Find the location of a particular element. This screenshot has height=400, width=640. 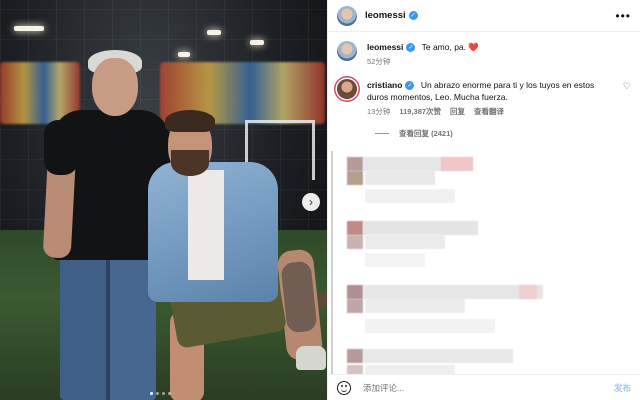

caption-text: Te amo, pa. is located at coordinates (444, 47).